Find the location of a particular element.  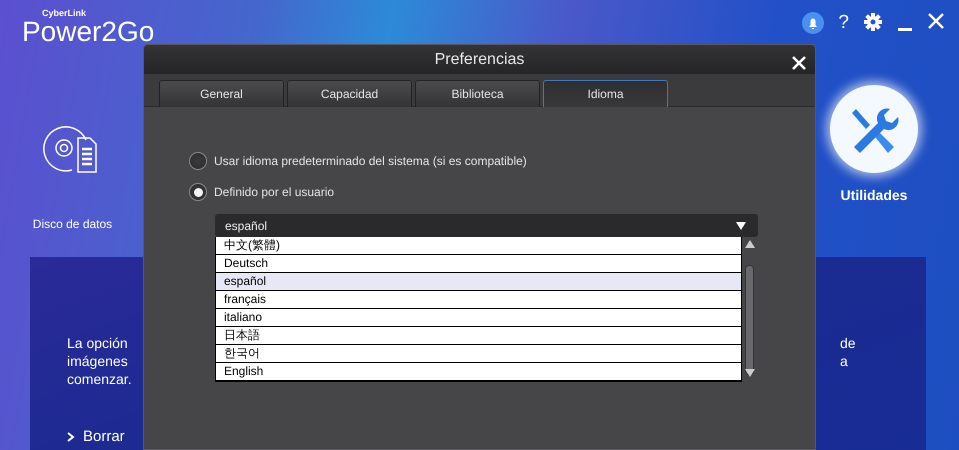

radio-option: Definido por el usuario is located at coordinates (261, 192).